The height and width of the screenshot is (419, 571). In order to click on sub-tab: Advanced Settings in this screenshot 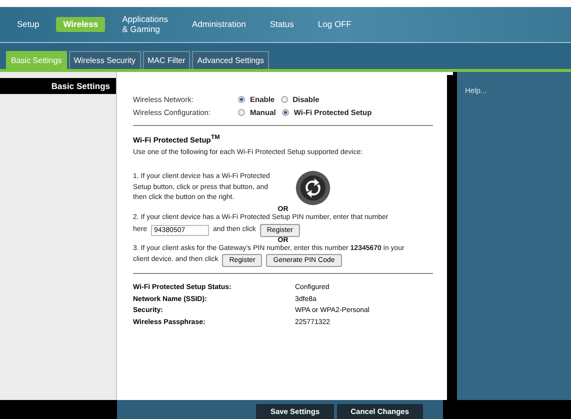, I will do `click(230, 60)`.